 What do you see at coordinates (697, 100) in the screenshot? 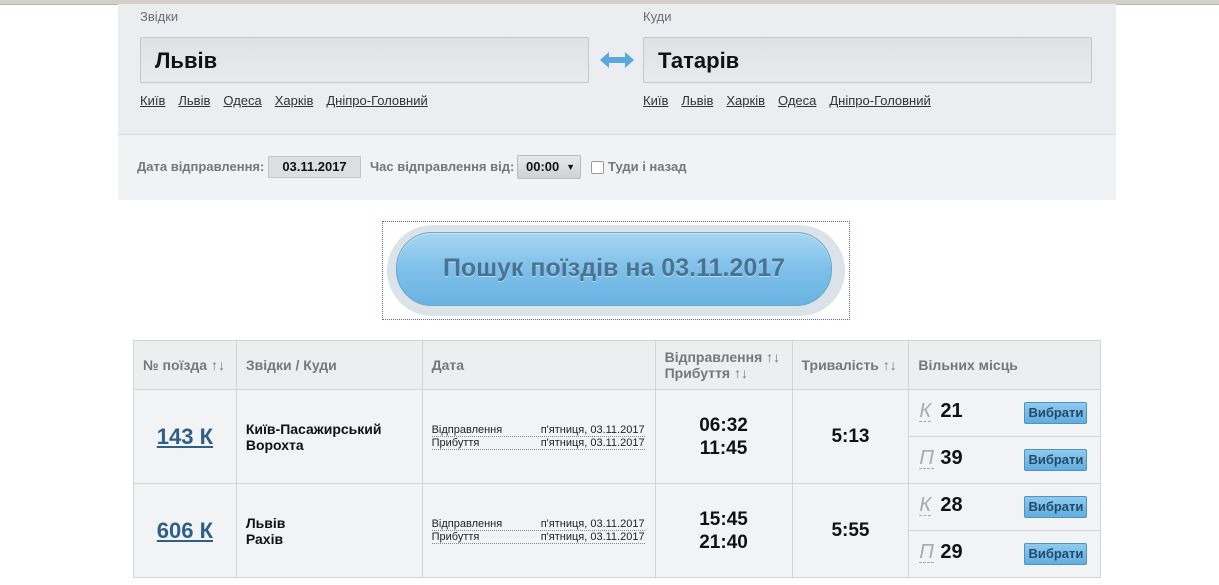
I see `to-link-lviv: Львів` at bounding box center [697, 100].